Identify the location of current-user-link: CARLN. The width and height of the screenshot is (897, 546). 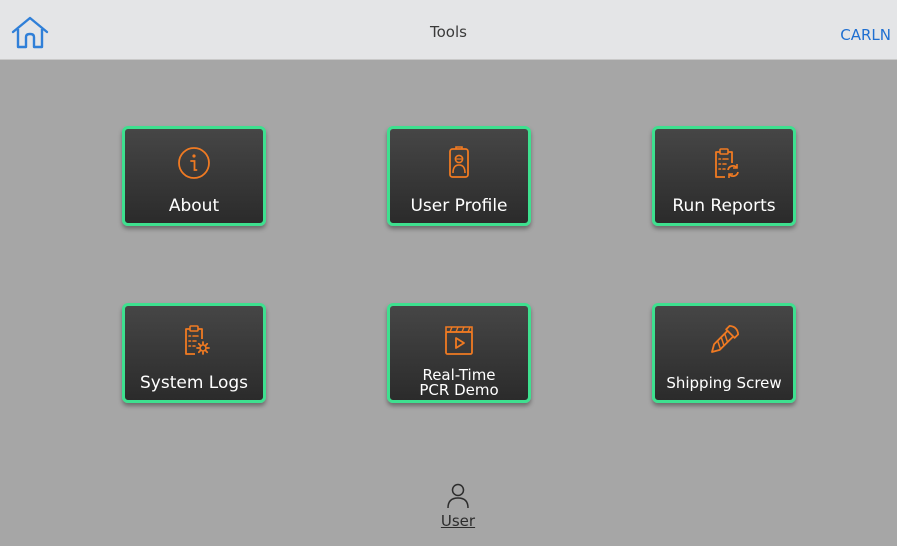
(865, 35).